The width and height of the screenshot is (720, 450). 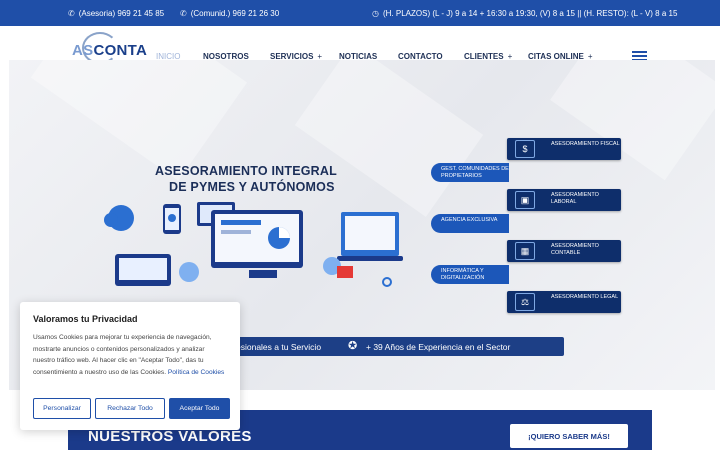 What do you see at coordinates (279, 346) in the screenshot?
I see `tagline-professionals: esionales a tu Servicio` at bounding box center [279, 346].